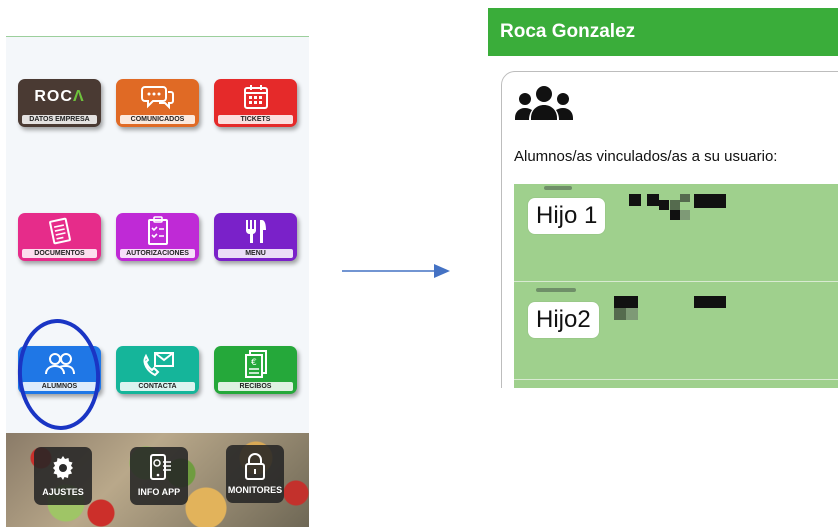  Describe the element at coordinates (568, 31) in the screenshot. I see `header-title: Roca Gonzalez` at that location.